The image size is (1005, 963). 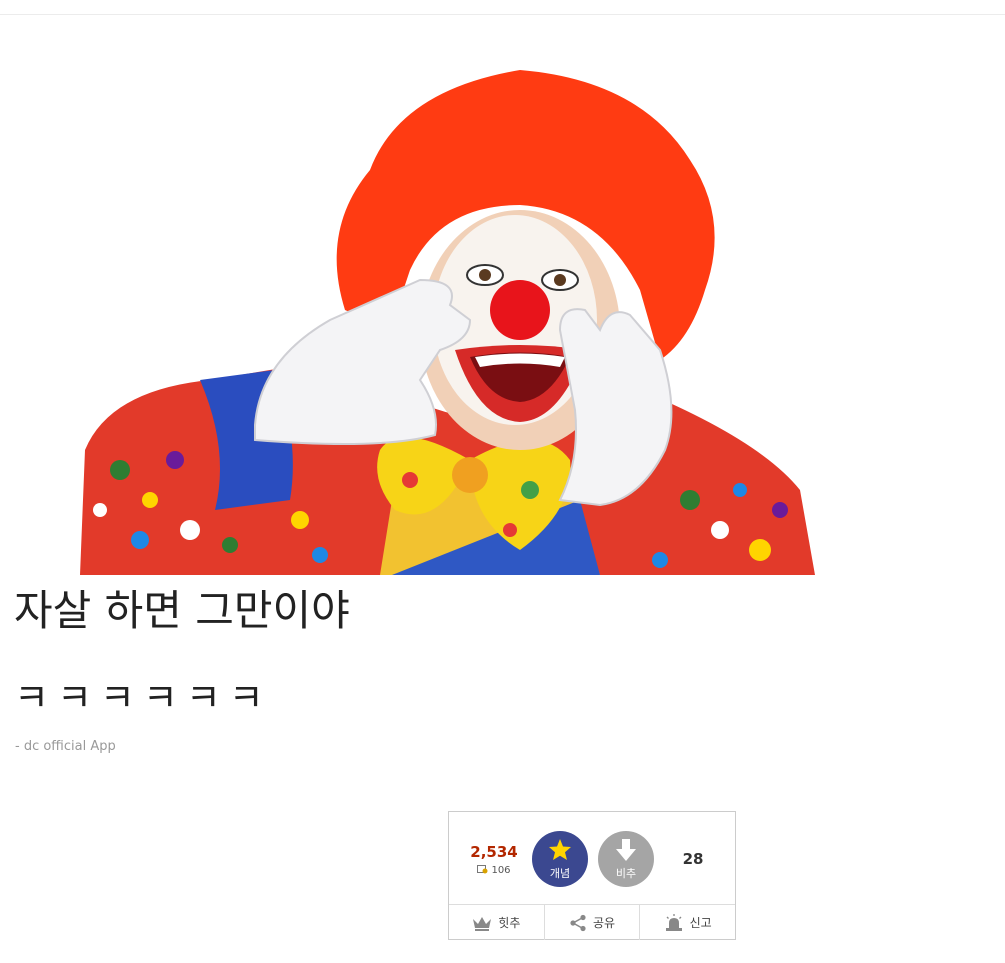 I want to click on report-label: 신고, so click(x=700, y=923).